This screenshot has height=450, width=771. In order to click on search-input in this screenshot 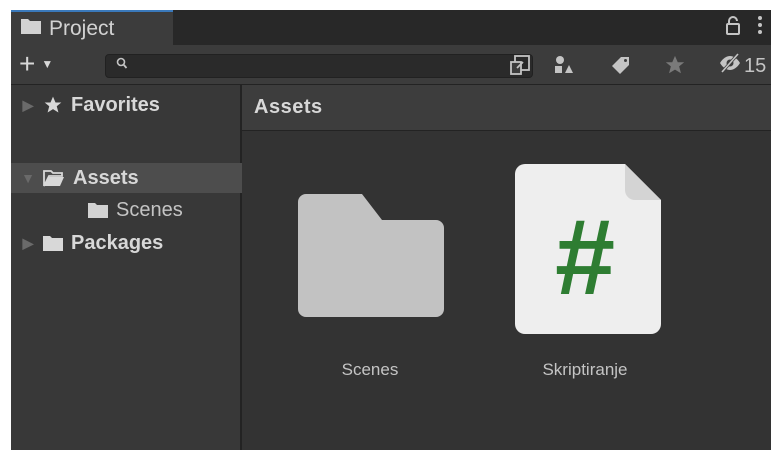, I will do `click(331, 67)`.